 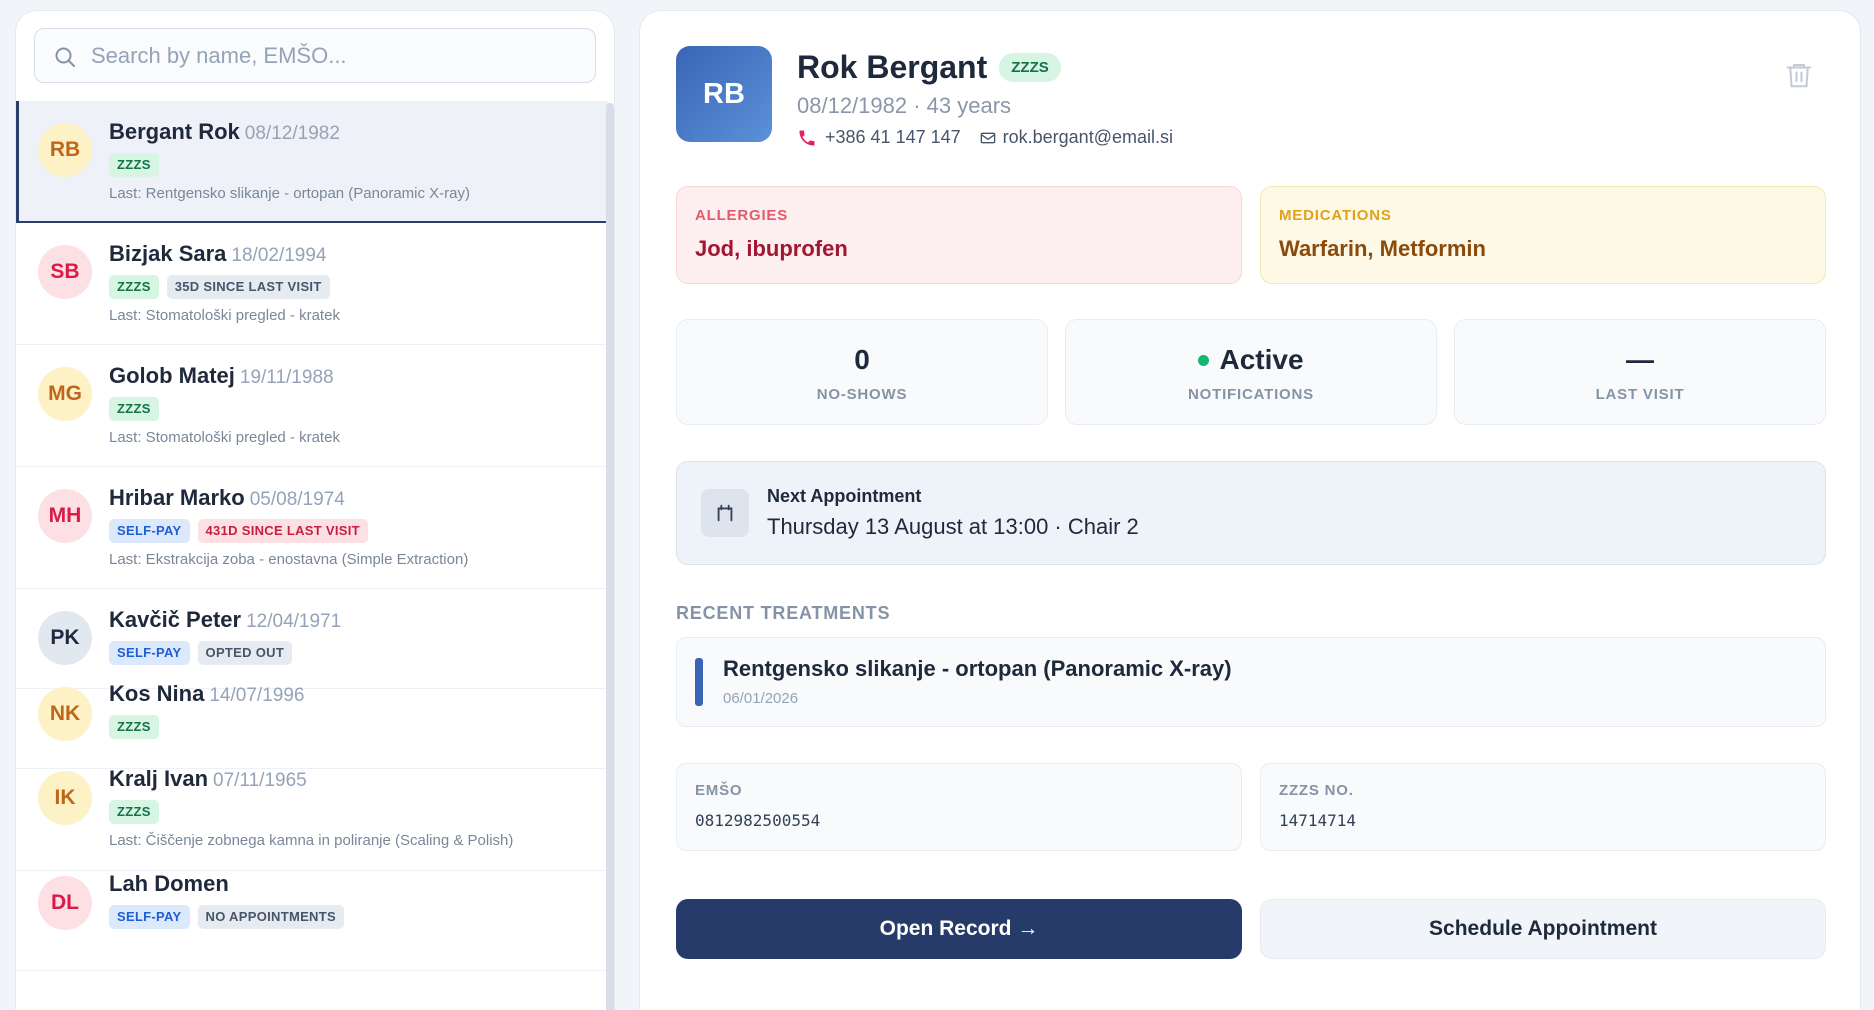 I want to click on medications-card: MEDICATIONS Warfarin, Metformin, so click(x=1543, y=235).